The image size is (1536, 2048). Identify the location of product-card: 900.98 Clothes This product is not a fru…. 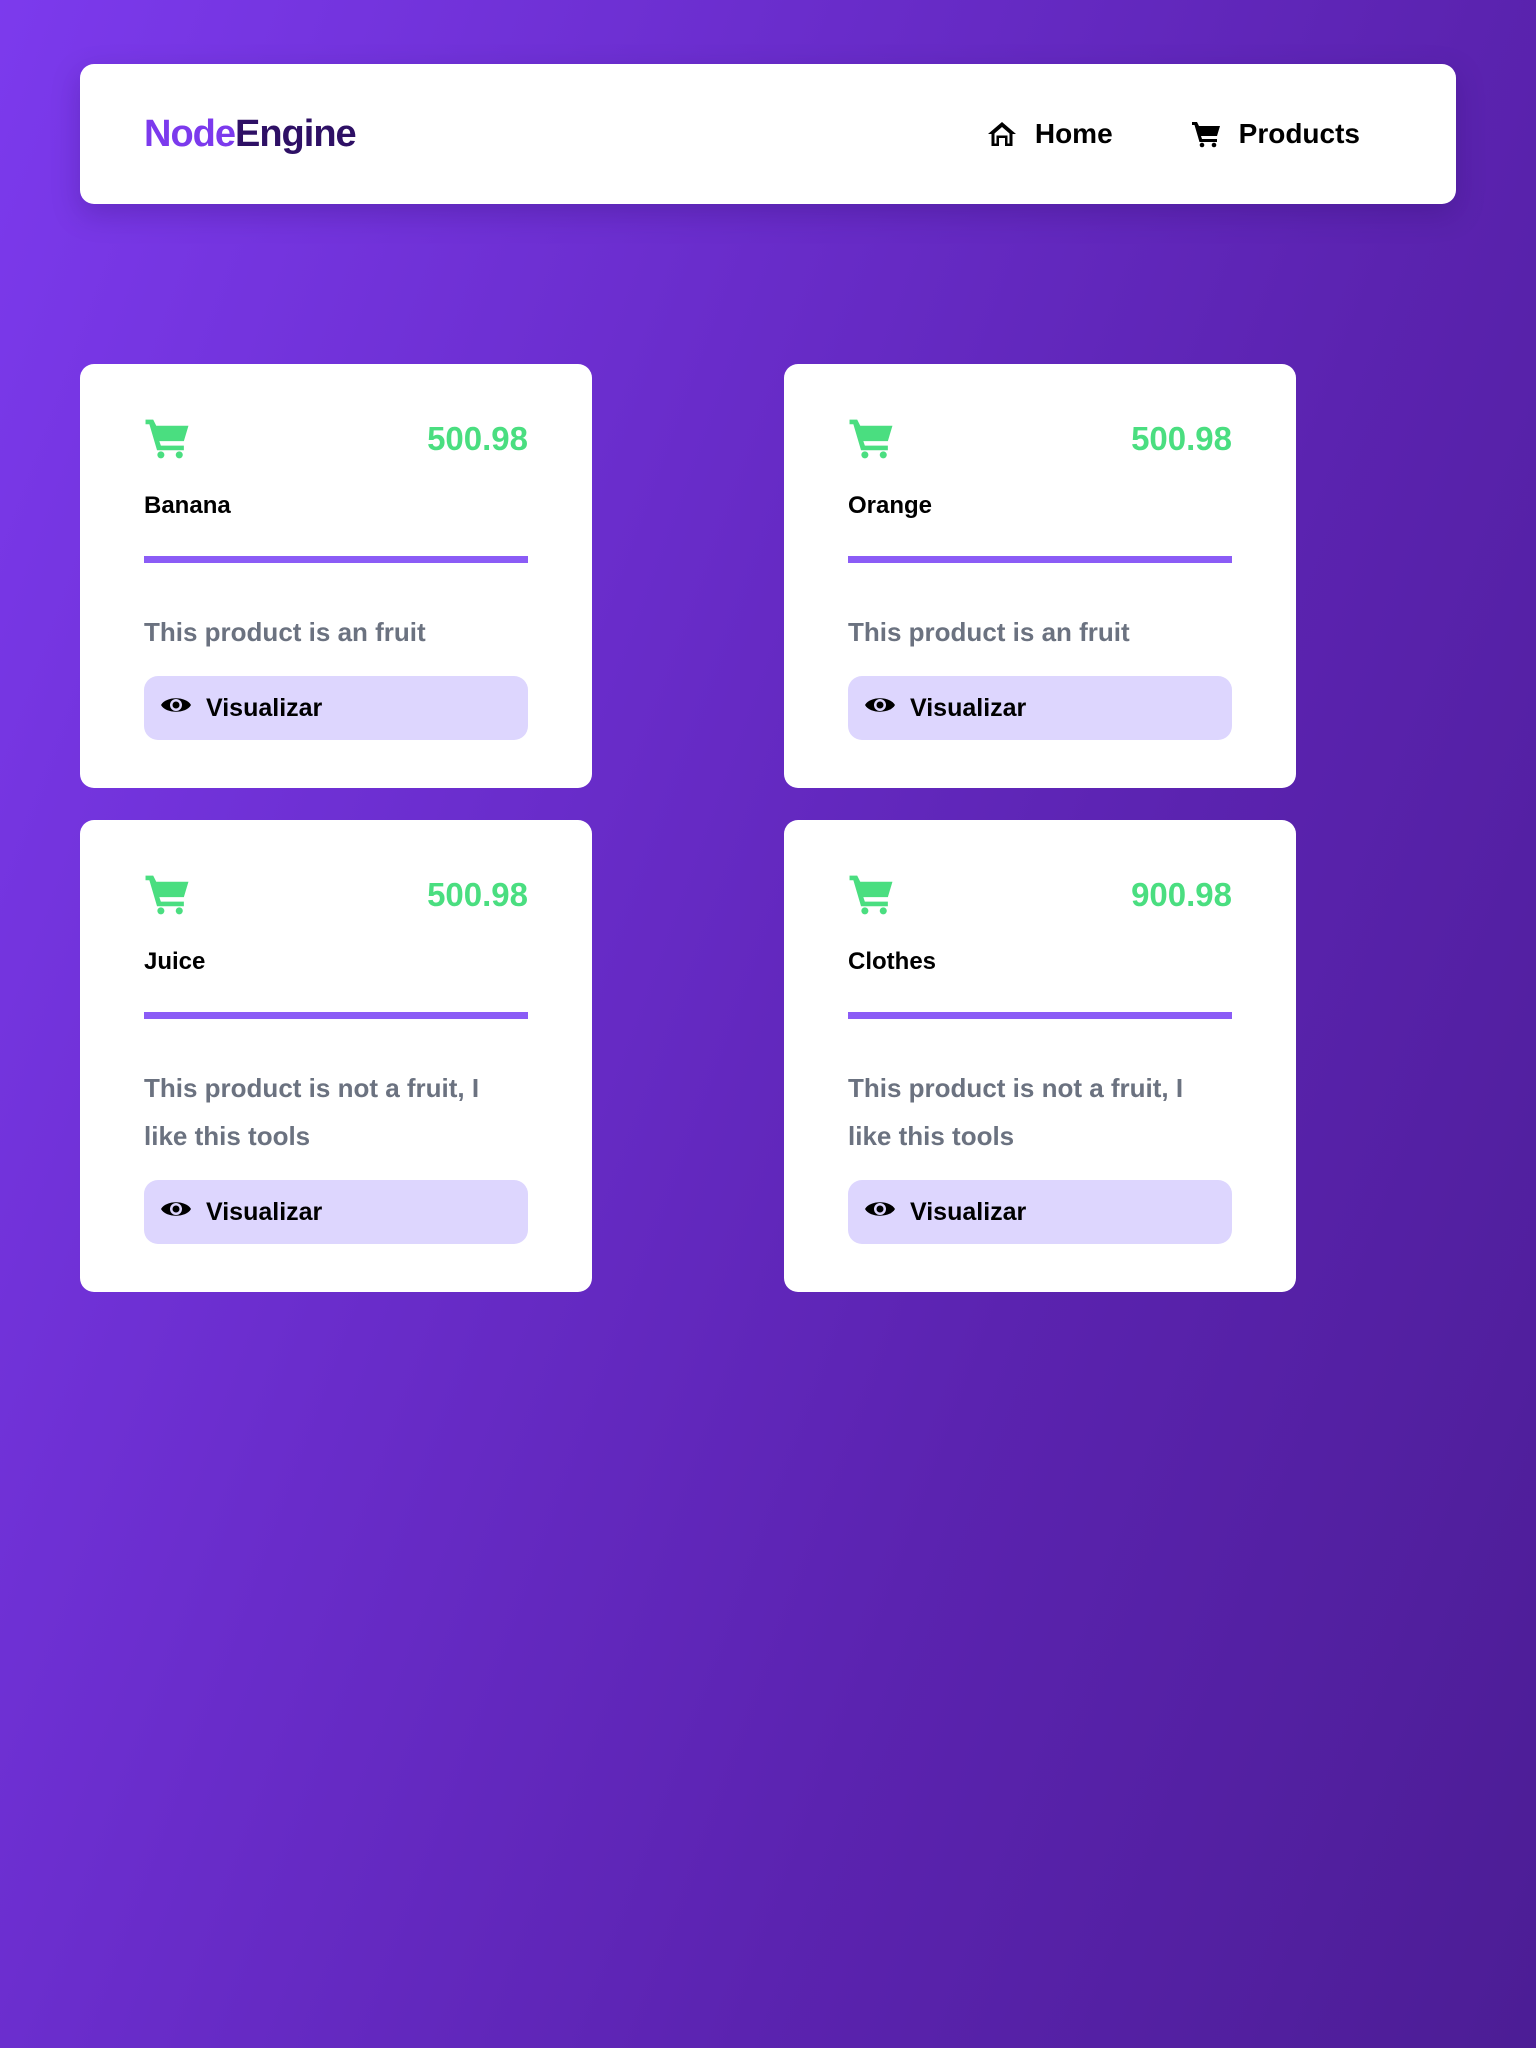
(1040, 1056).